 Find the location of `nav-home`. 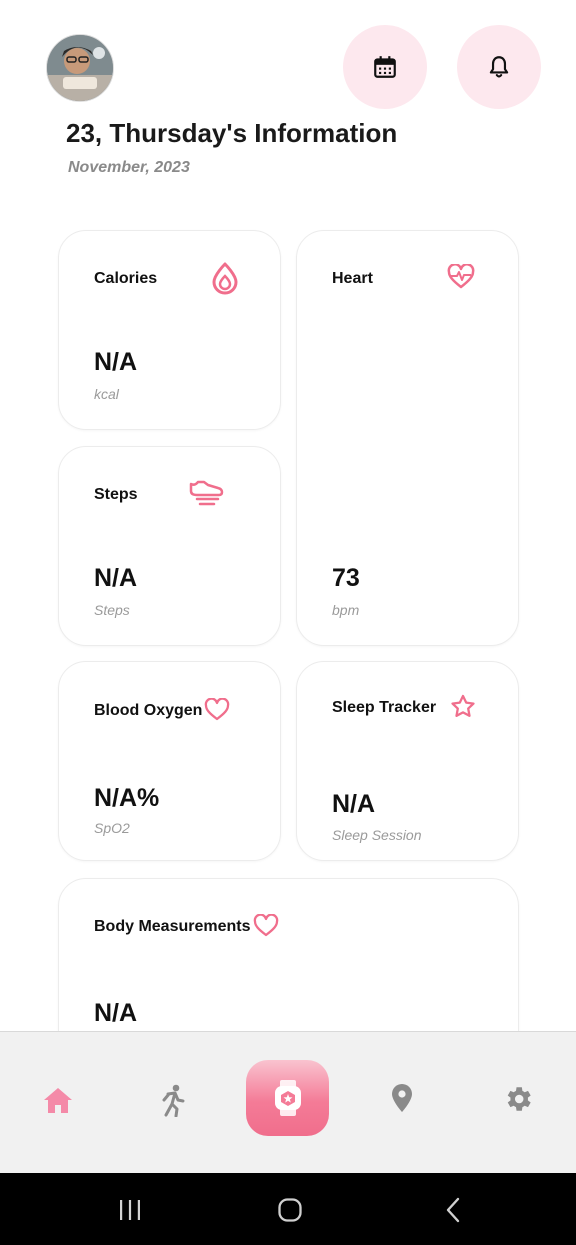

nav-home is located at coordinates (58, 1100).